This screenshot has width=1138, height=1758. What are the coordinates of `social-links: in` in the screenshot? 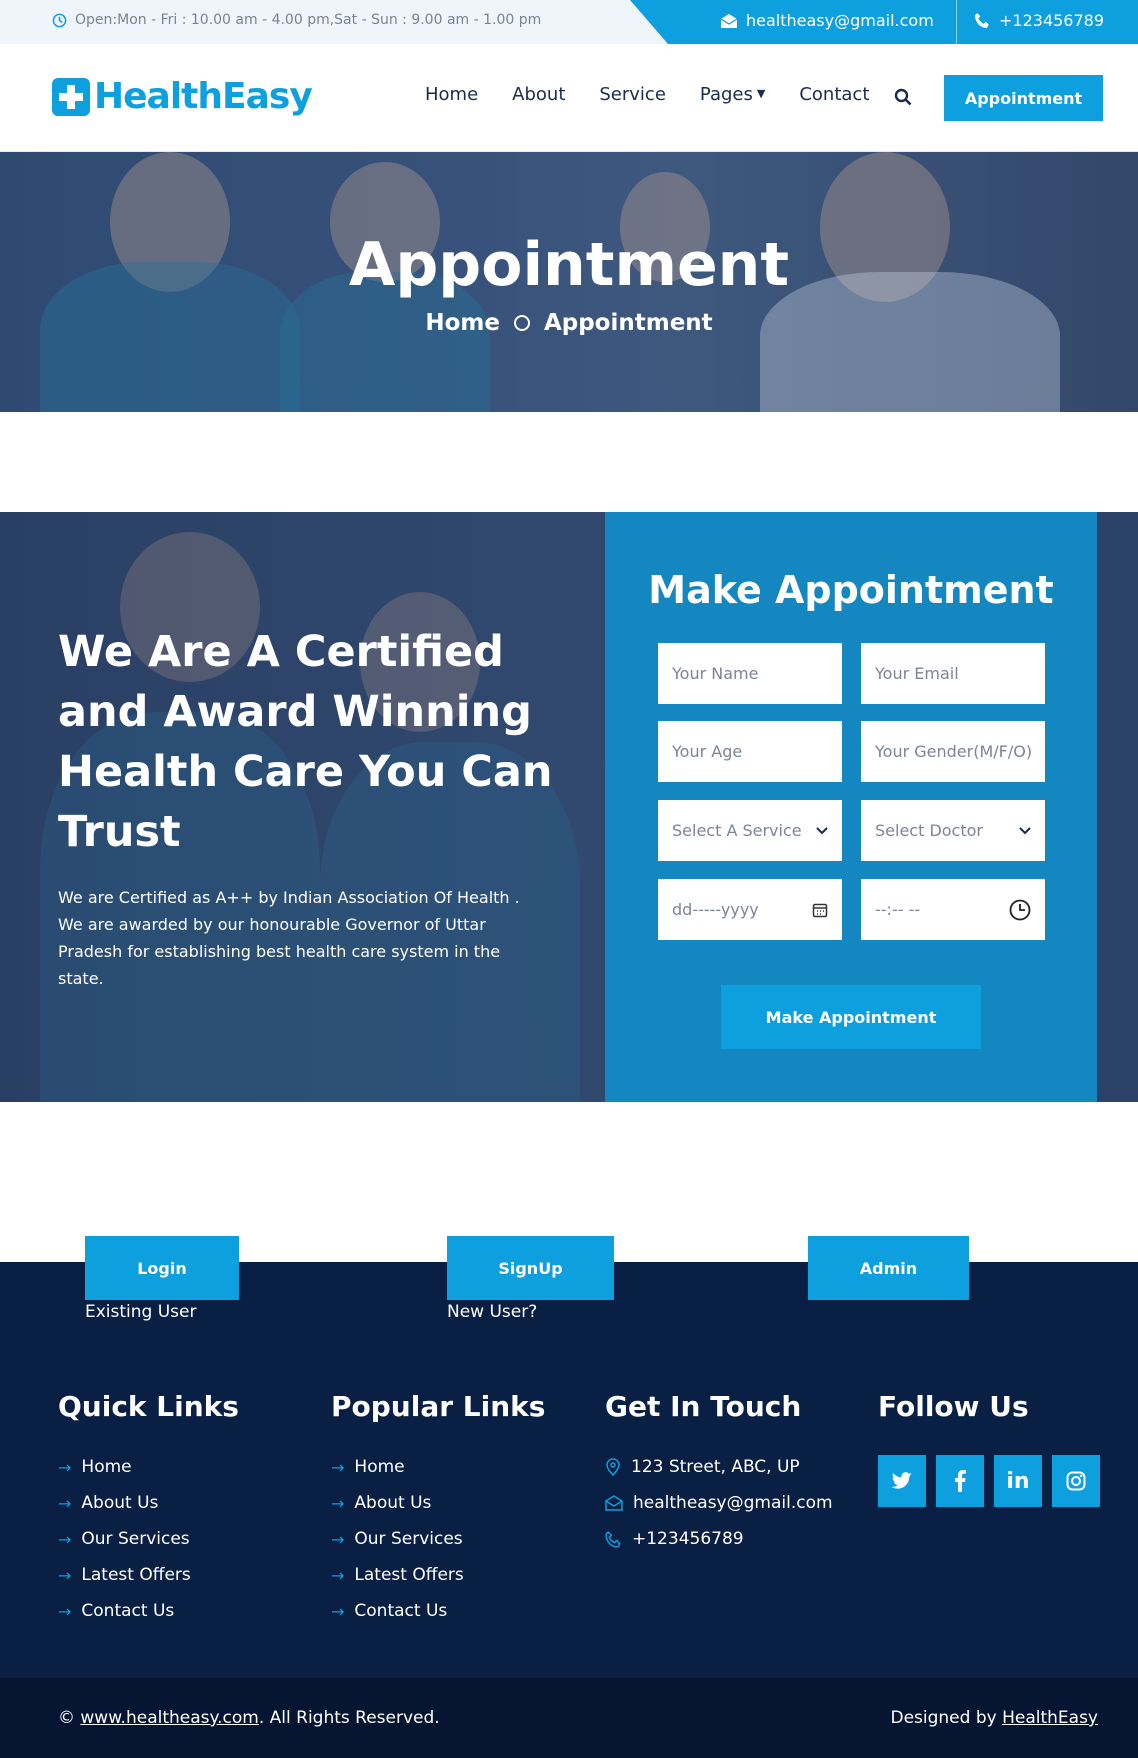 It's located at (989, 1481).